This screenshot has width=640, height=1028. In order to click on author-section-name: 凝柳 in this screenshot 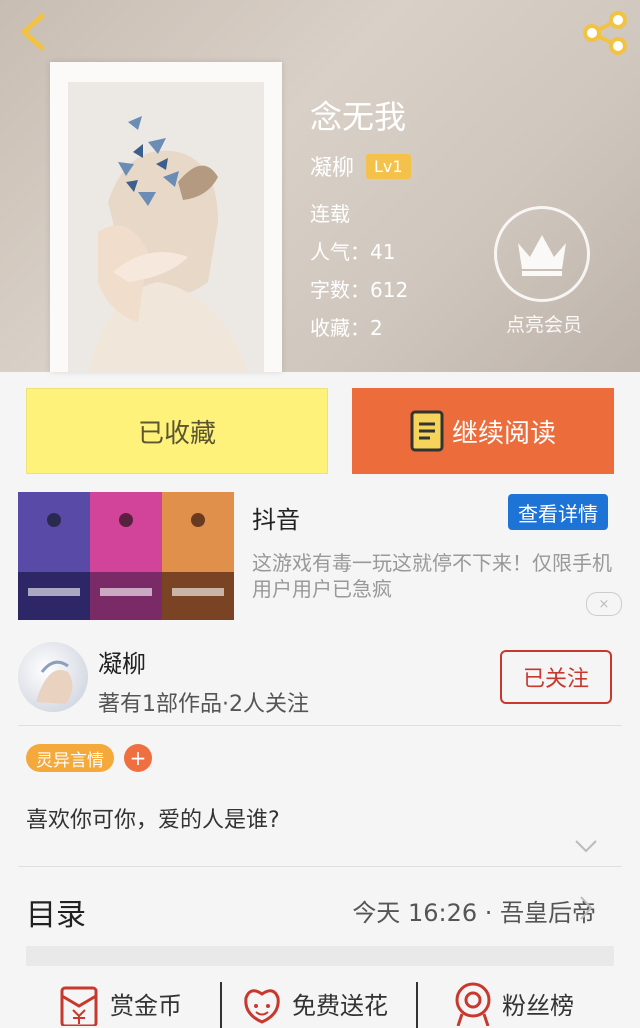, I will do `click(122, 664)`.